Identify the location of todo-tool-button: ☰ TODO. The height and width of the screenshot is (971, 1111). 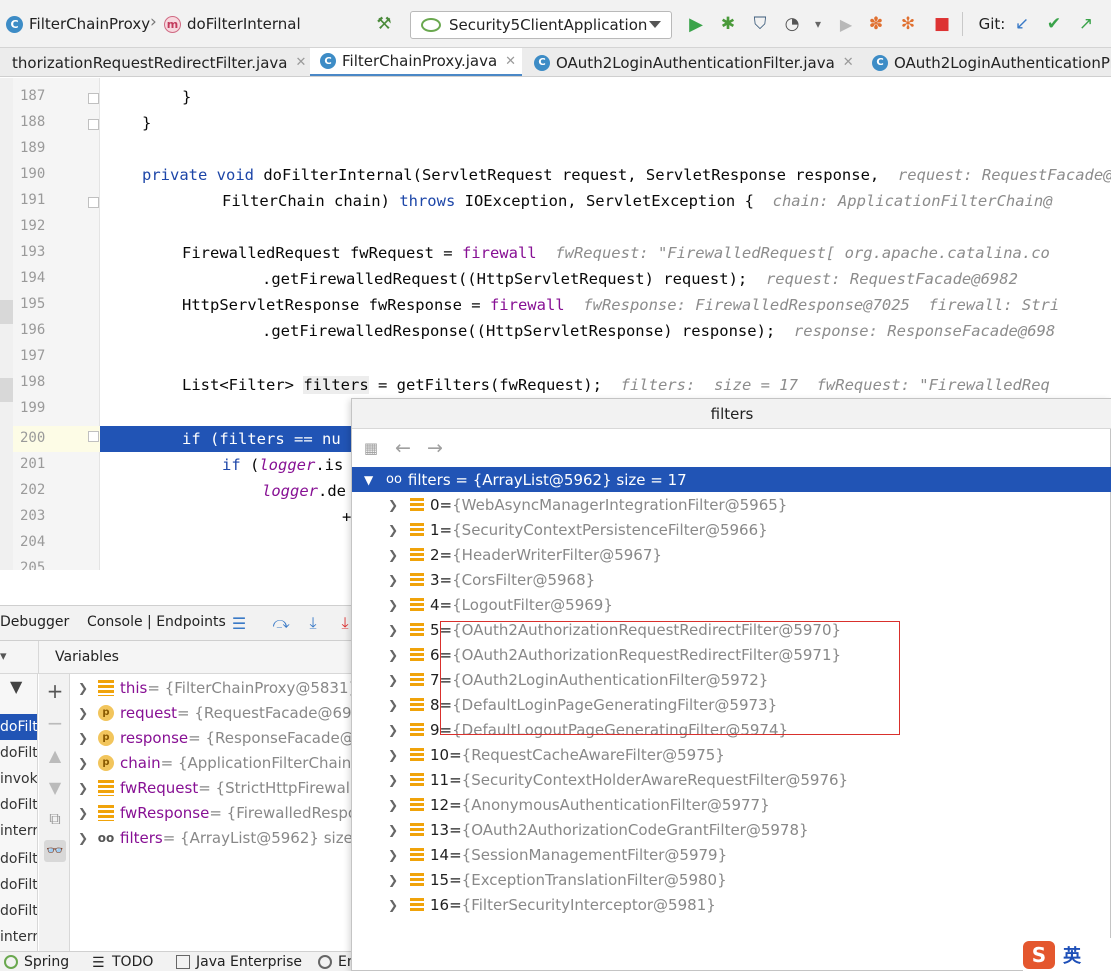
(122, 962).